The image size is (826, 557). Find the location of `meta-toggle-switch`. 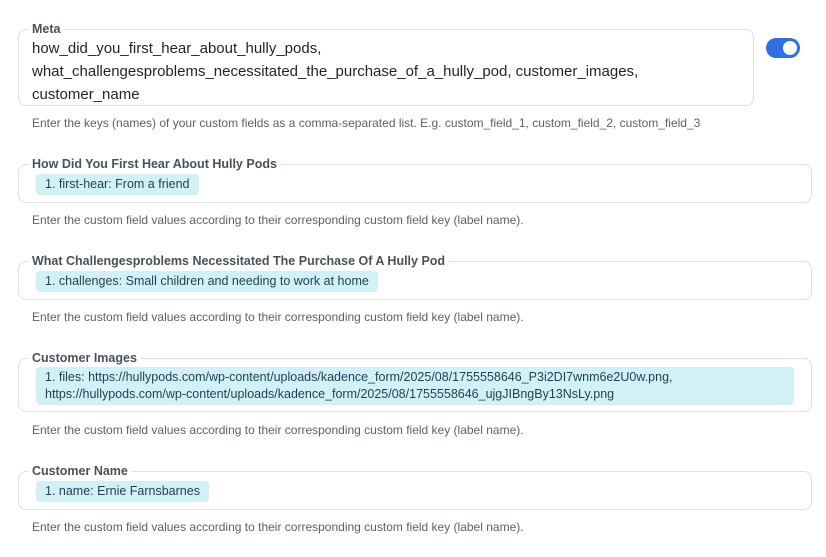

meta-toggle-switch is located at coordinates (783, 48).